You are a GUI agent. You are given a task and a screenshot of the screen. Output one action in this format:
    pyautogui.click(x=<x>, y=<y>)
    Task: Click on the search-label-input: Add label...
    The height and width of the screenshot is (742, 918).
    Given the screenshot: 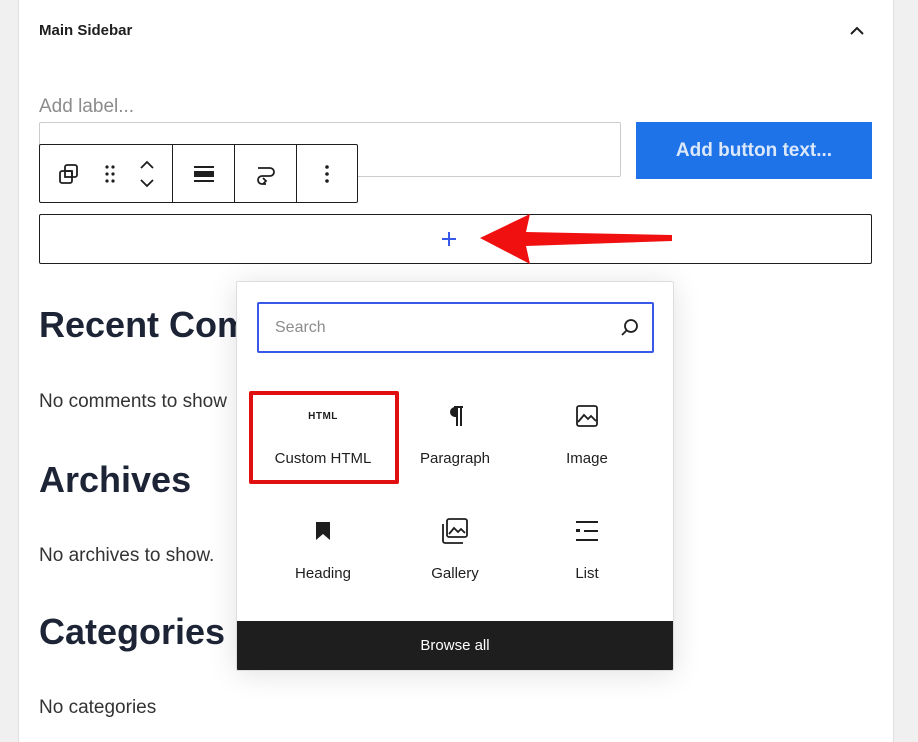 What is the action you would take?
    pyautogui.click(x=86, y=107)
    